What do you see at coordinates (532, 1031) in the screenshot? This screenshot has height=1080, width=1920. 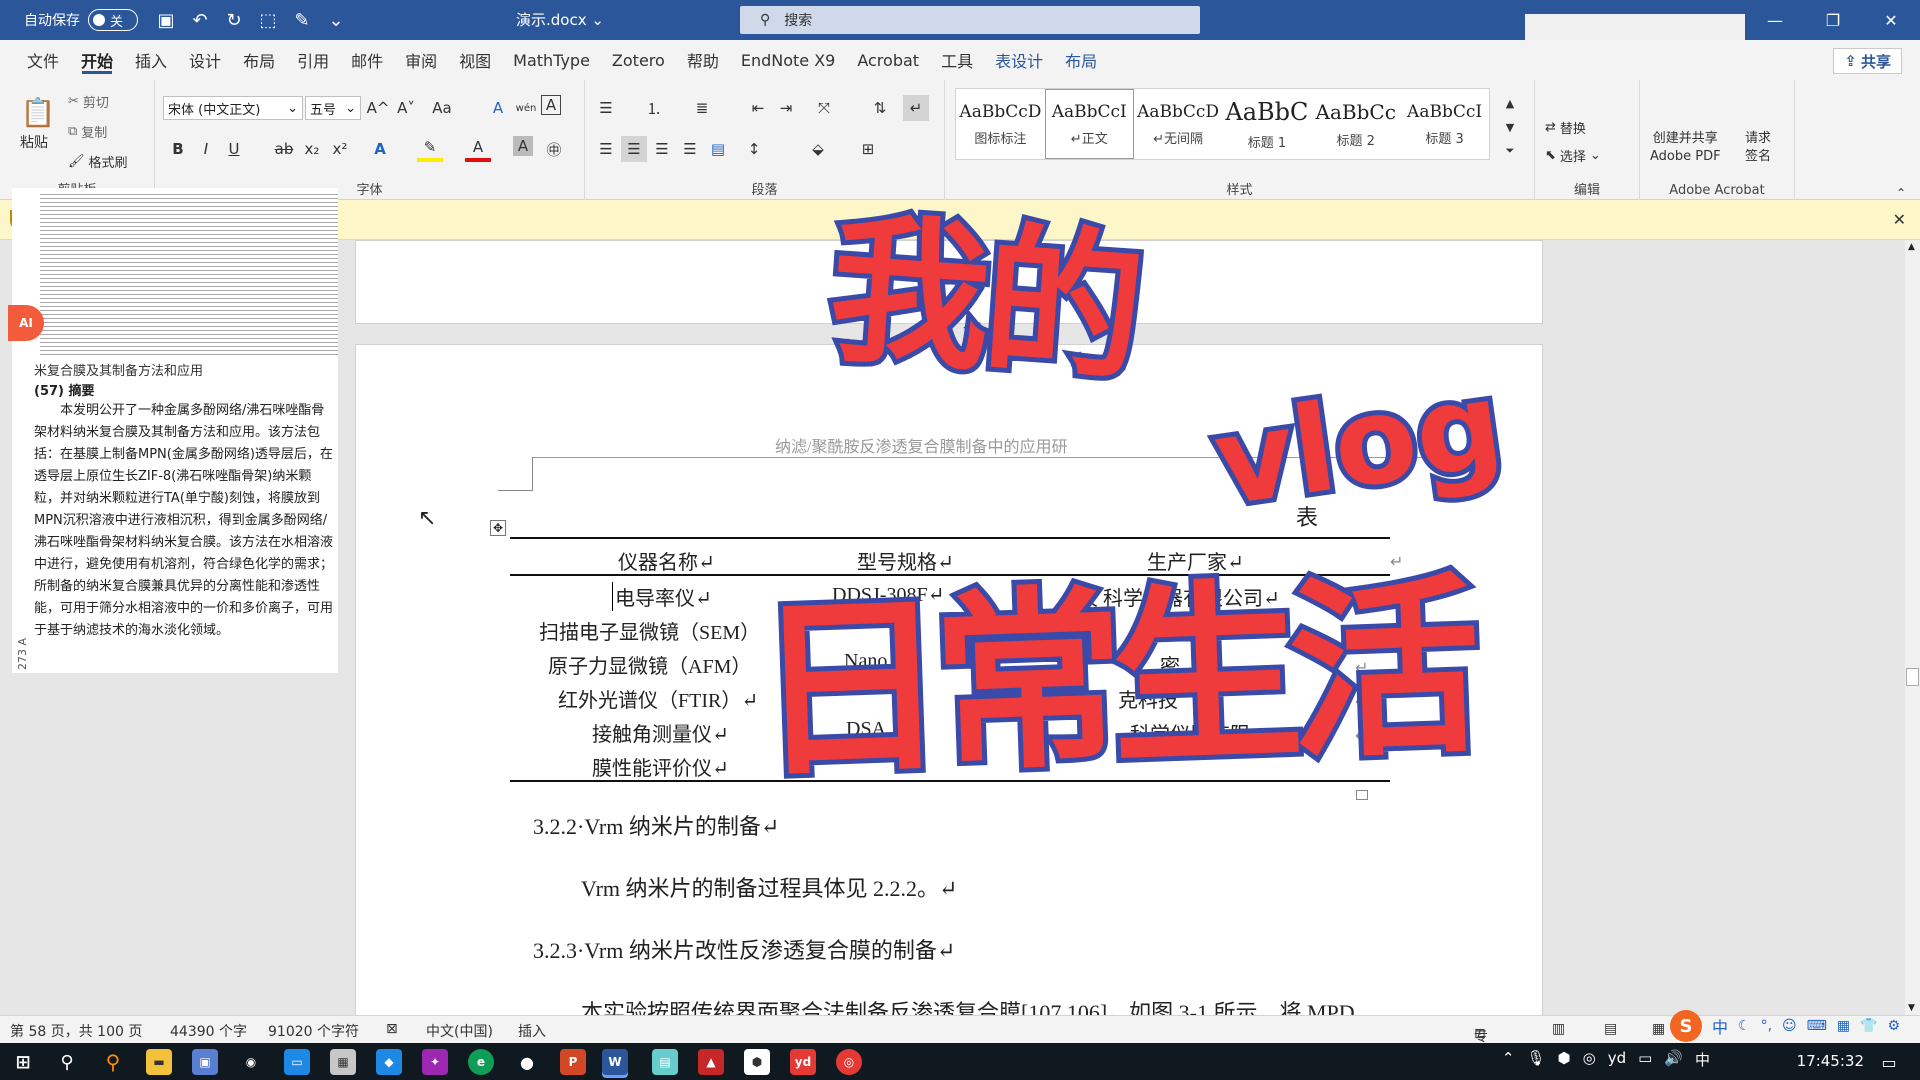 I see `insert-mode: 插入` at bounding box center [532, 1031].